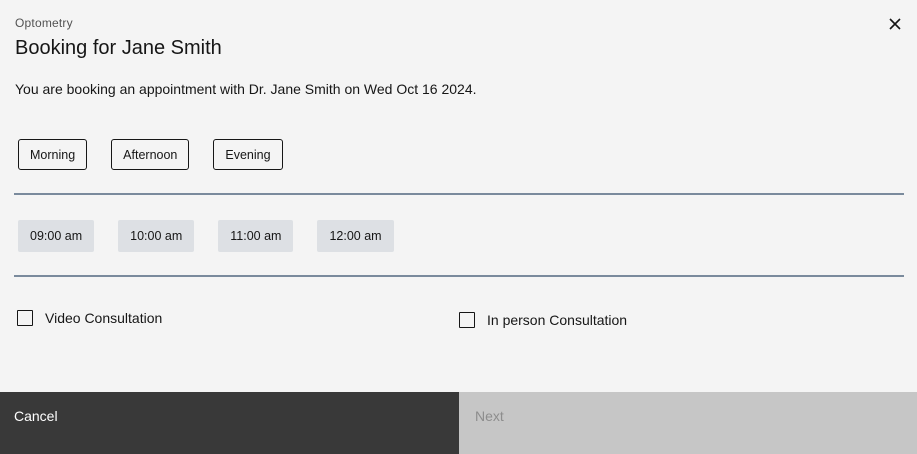 The height and width of the screenshot is (454, 917). I want to click on period-afternoon-button: Afternoon, so click(150, 154).